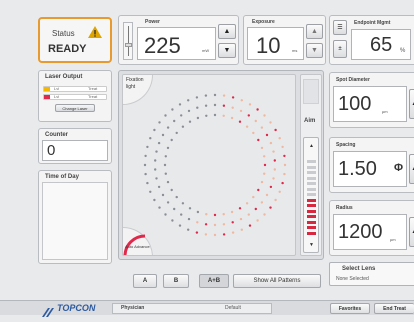 The image size is (414, 322). I want to click on spacing-stepper: ▲, so click(411, 169).